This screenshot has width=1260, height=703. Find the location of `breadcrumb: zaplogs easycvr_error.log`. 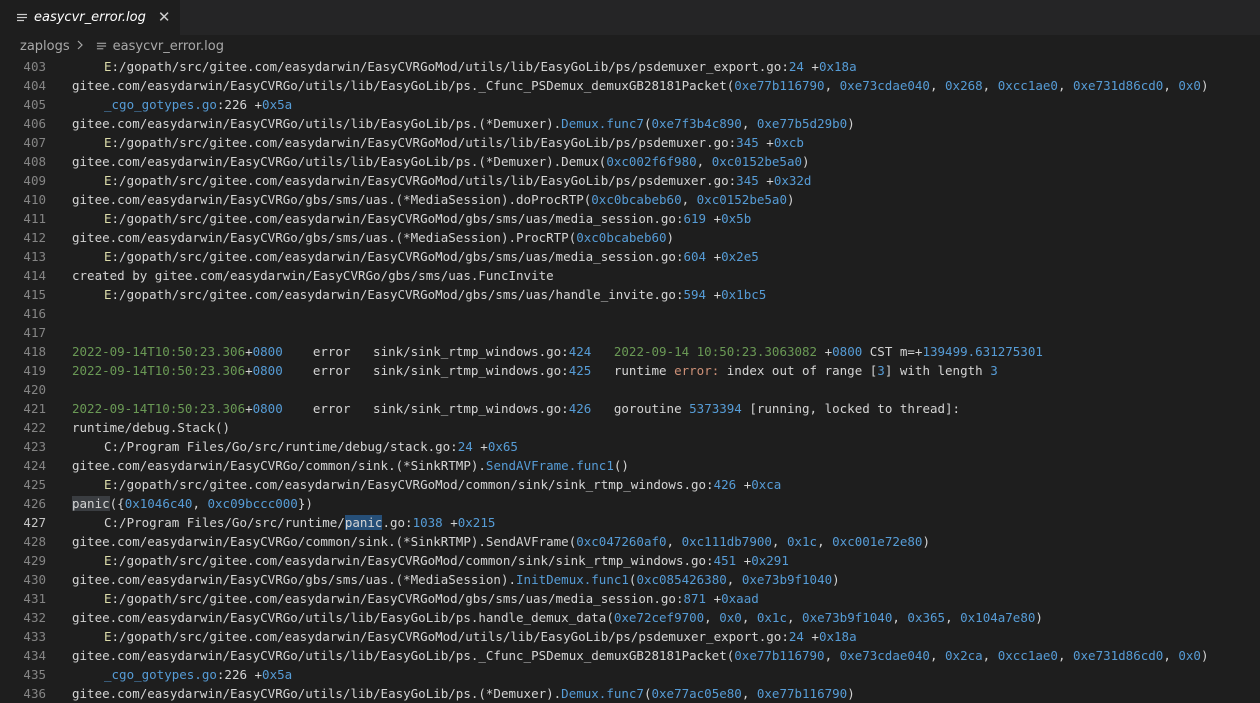

breadcrumb: zaplogs easycvr_error.log is located at coordinates (630, 46).